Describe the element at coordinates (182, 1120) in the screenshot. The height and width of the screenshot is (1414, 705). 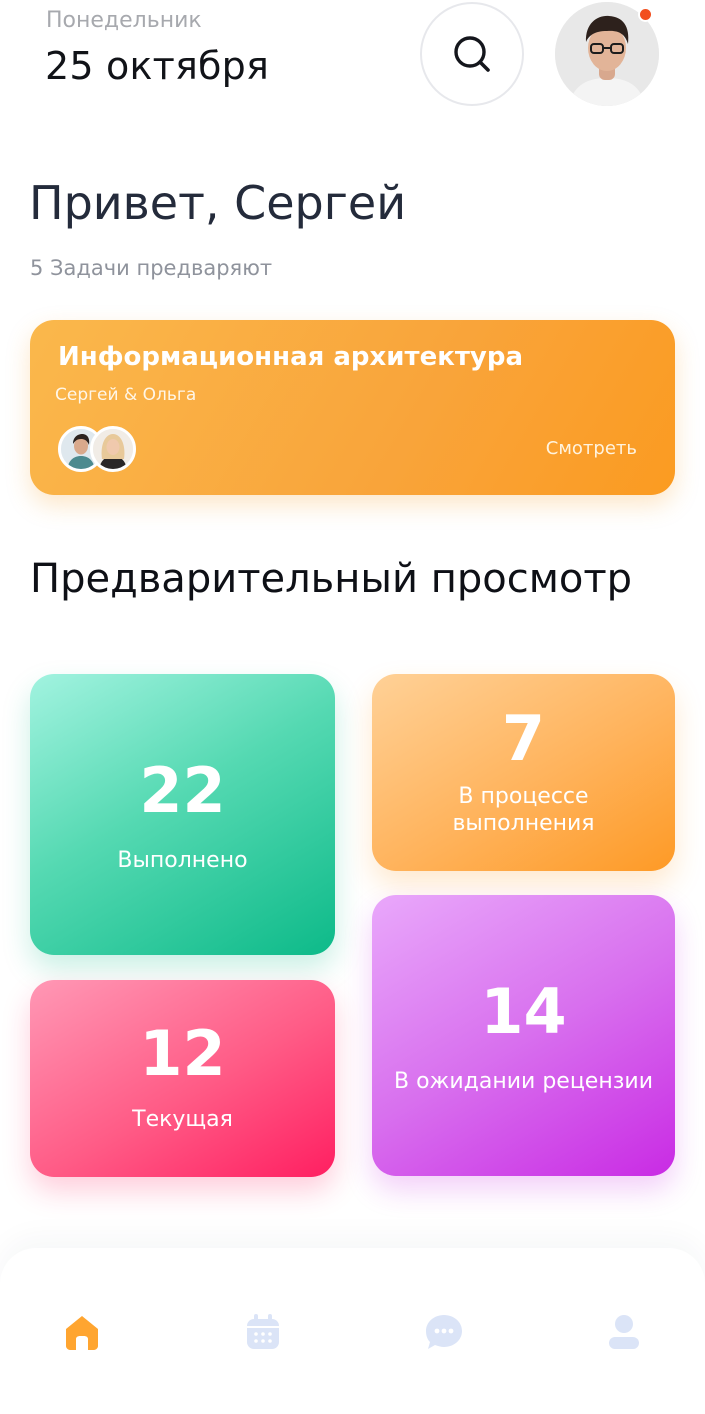
I see `stat-label: Текущая` at that location.